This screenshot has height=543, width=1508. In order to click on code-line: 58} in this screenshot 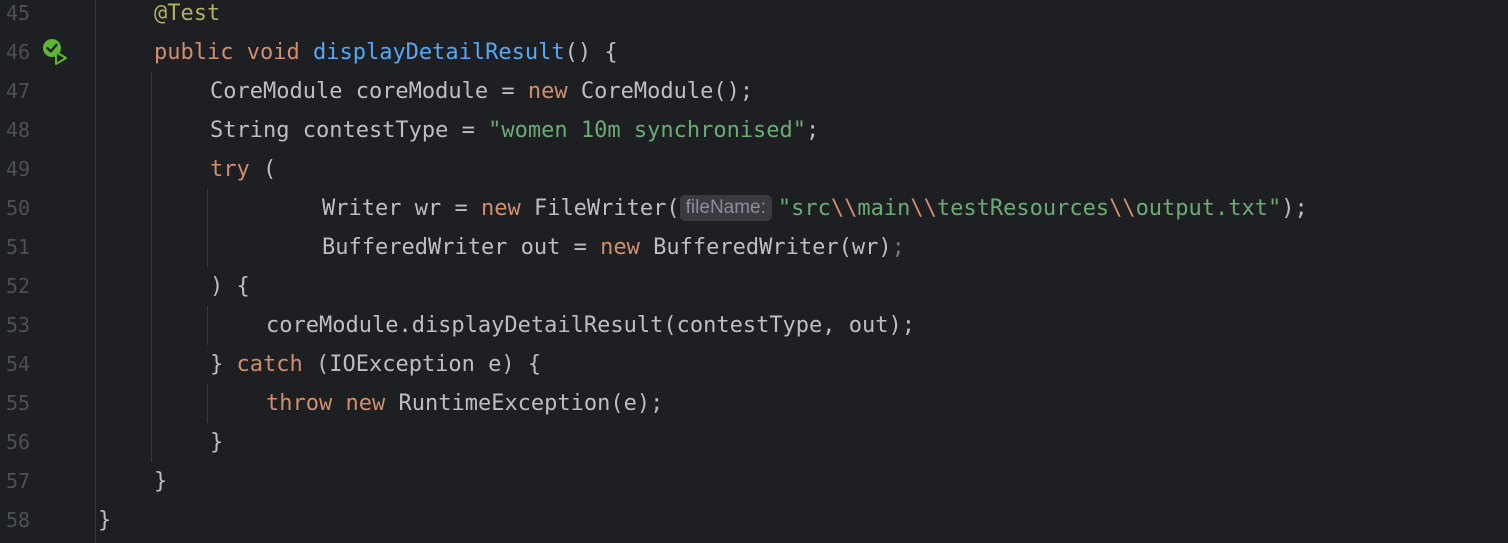, I will do `click(754, 520)`.